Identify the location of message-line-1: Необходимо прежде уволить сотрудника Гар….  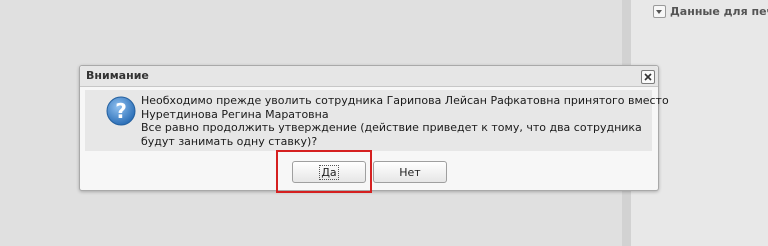
(405, 100).